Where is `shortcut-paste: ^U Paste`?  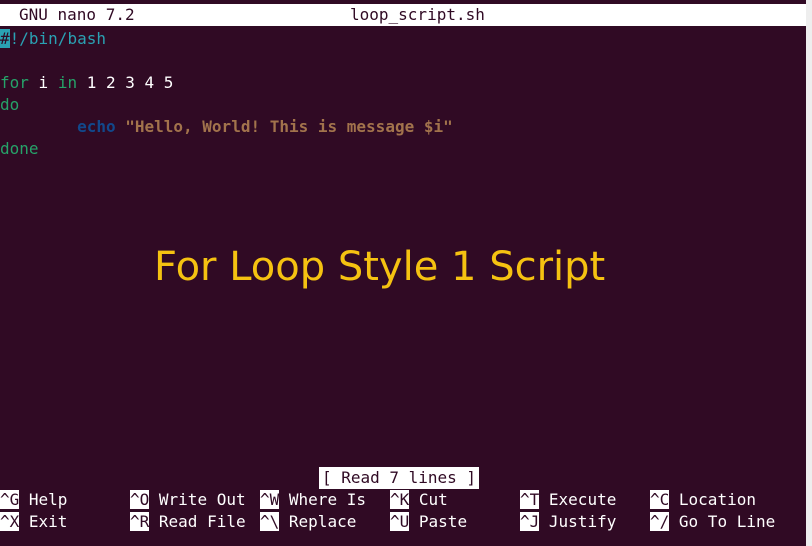 shortcut-paste: ^U Paste is located at coordinates (428, 522).